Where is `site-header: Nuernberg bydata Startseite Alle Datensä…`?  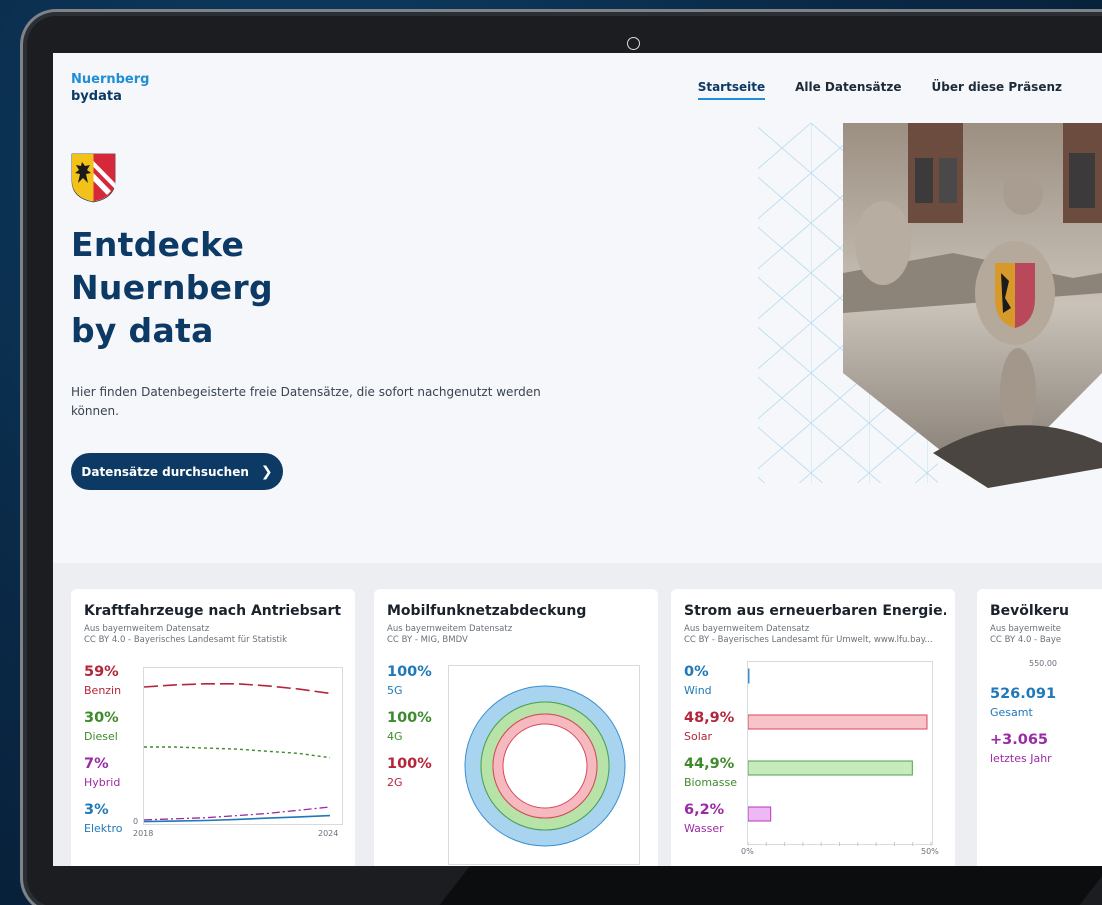
site-header: Nuernberg bydata Startseite Alle Datensä… is located at coordinates (577, 88).